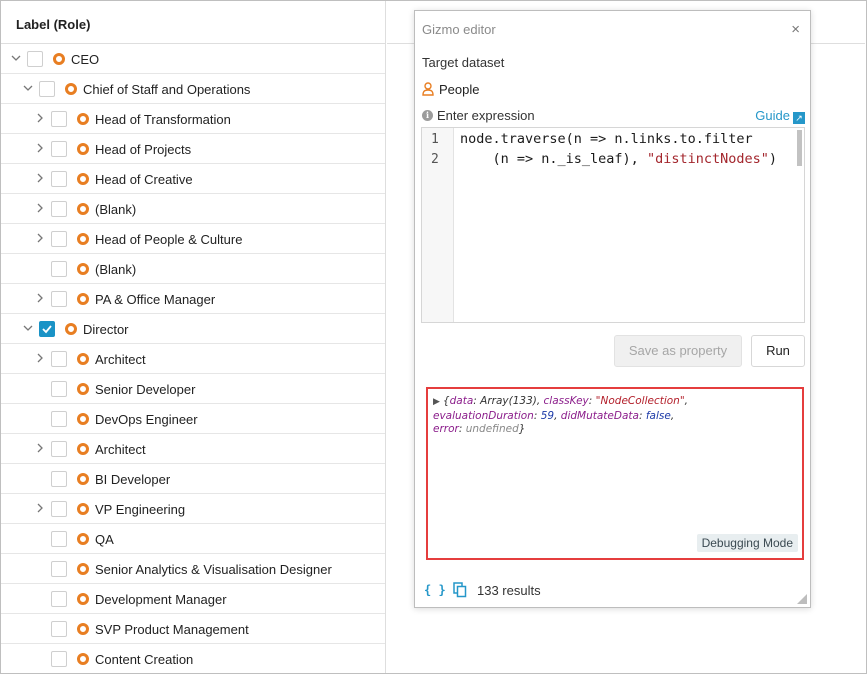  What do you see at coordinates (193, 539) in the screenshot?
I see `tree-row: QA` at bounding box center [193, 539].